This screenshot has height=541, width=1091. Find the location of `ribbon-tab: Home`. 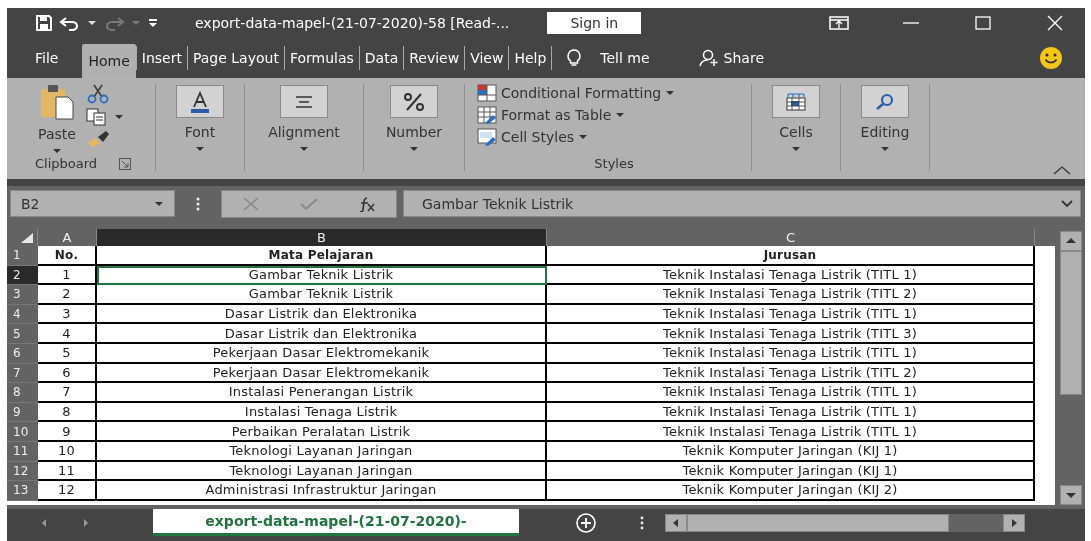

ribbon-tab: Home is located at coordinates (109, 61).